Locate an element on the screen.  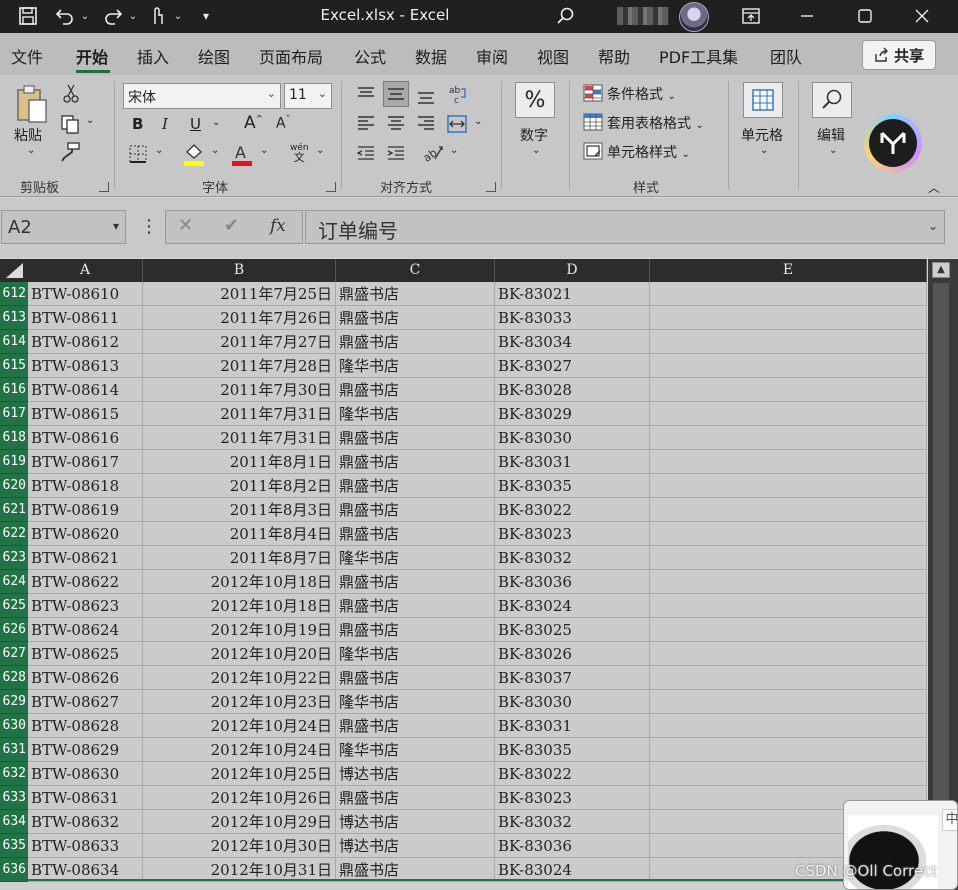
borders-dropdown-icon: ⌄ is located at coordinates (159, 150).